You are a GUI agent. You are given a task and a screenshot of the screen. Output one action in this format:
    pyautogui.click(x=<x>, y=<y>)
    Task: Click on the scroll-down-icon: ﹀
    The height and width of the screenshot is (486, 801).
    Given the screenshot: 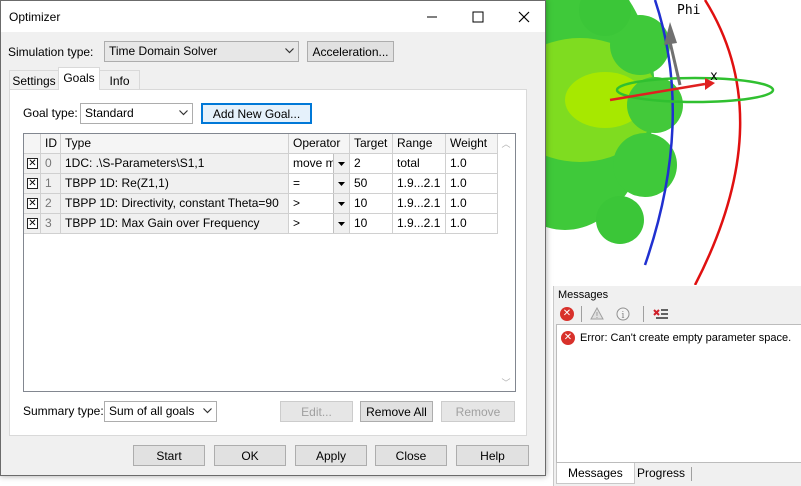 What is the action you would take?
    pyautogui.click(x=506, y=382)
    